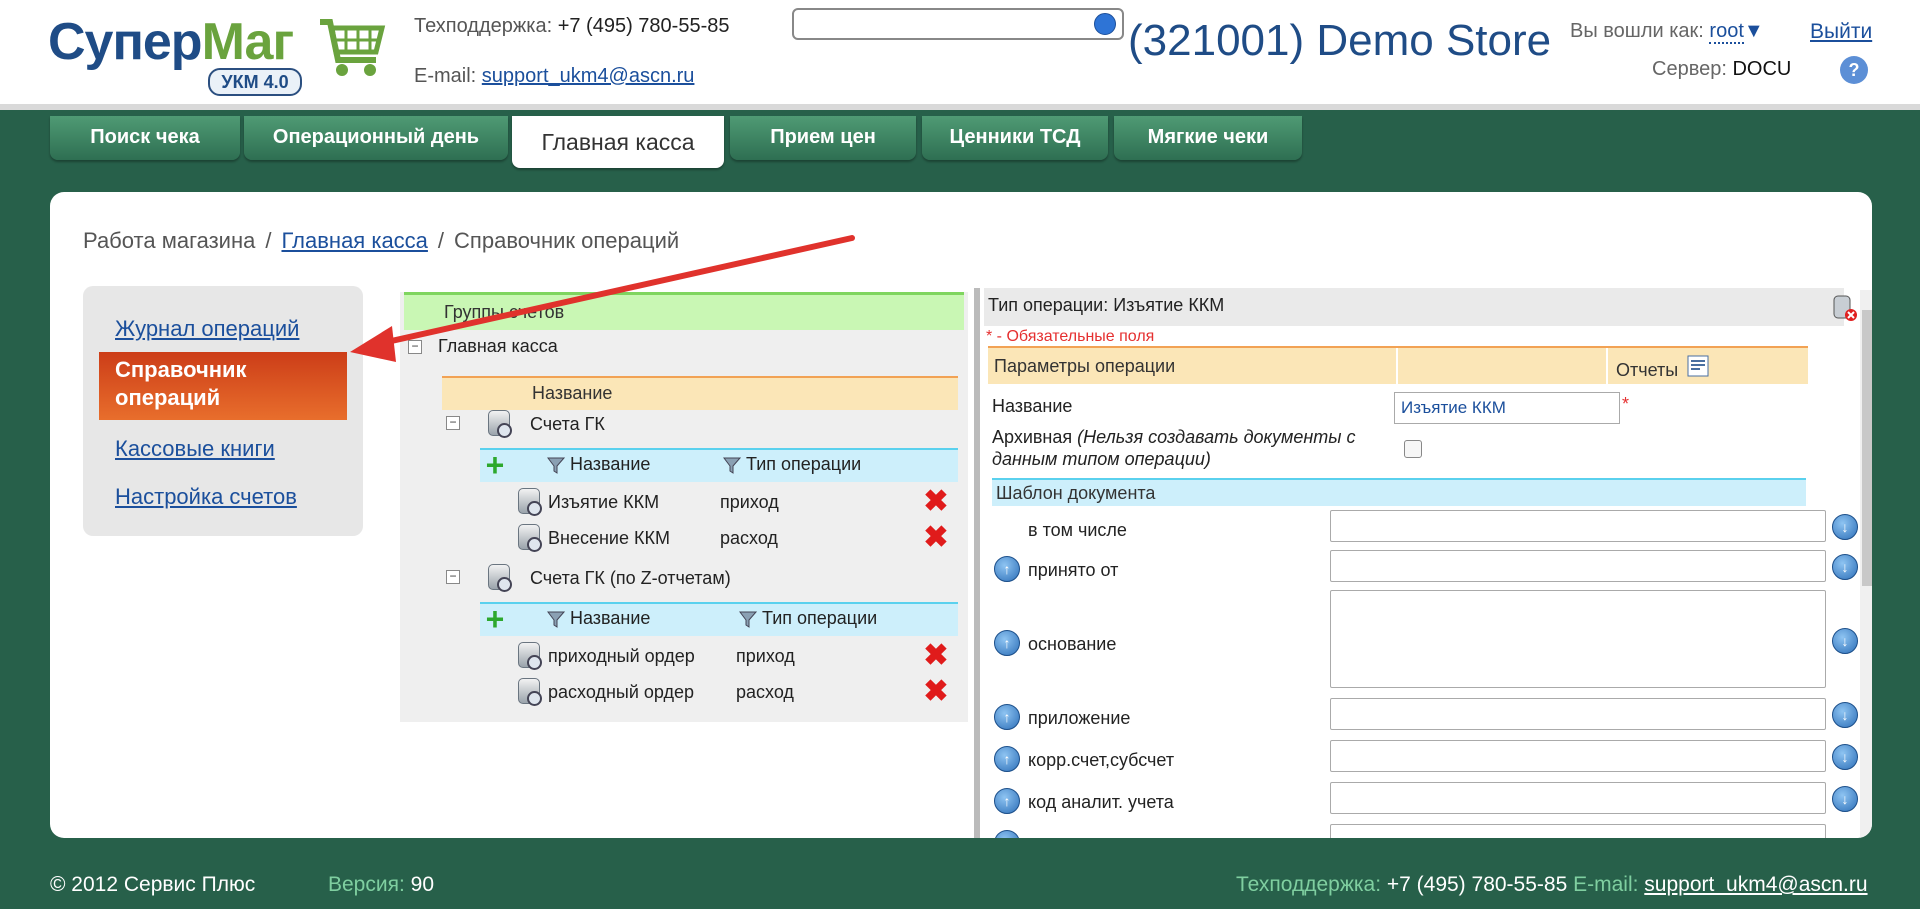  Describe the element at coordinates (1414, 307) in the screenshot. I see `form-title: Тип операции: Изъятие ККМ` at that location.